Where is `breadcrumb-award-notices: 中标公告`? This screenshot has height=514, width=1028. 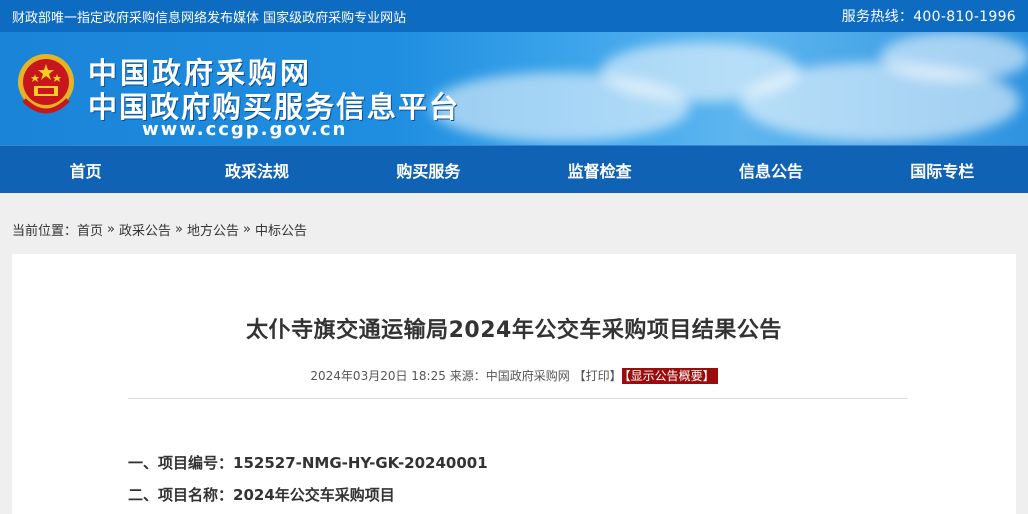
breadcrumb-award-notices: 中标公告 is located at coordinates (281, 229).